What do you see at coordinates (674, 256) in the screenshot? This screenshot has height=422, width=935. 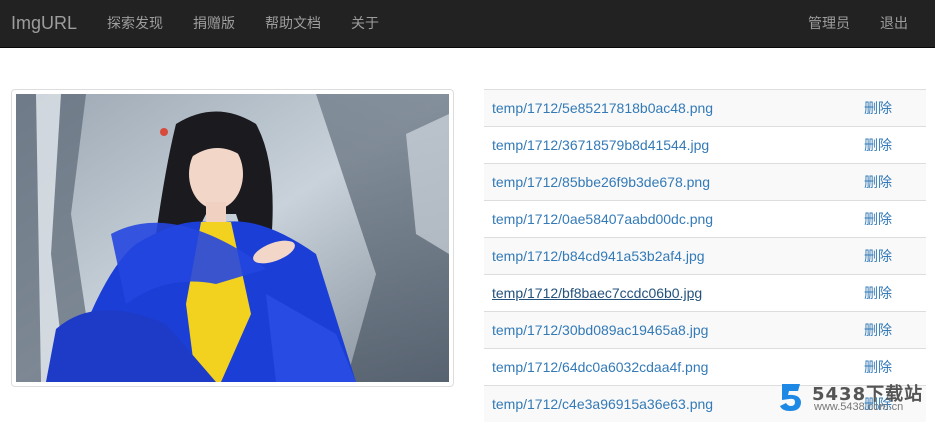 I see `file-link: temp/1712/b84cd941a53b2af4.jpg` at bounding box center [674, 256].